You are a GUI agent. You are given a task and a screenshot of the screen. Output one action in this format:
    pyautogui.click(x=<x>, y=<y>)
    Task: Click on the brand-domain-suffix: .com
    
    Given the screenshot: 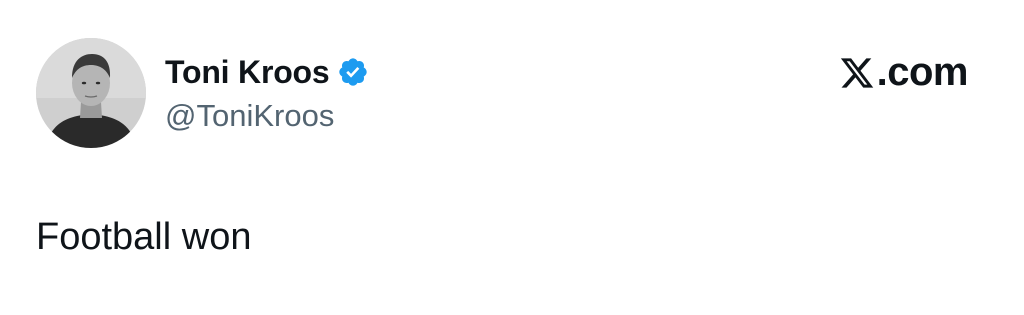 What is the action you would take?
    pyautogui.click(x=922, y=72)
    